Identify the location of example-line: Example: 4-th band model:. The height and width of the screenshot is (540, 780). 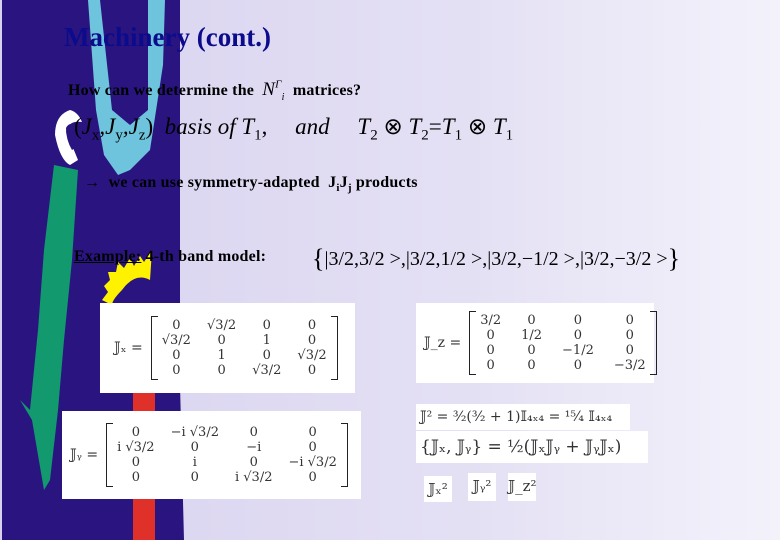
(170, 257).